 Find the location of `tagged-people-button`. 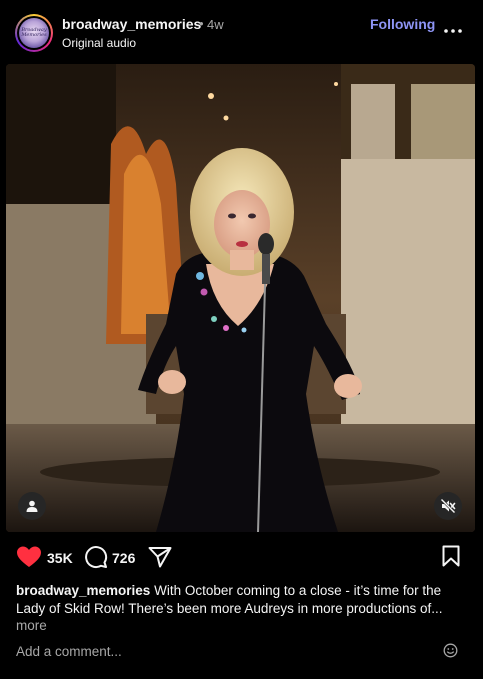

tagged-people-button is located at coordinates (32, 506).